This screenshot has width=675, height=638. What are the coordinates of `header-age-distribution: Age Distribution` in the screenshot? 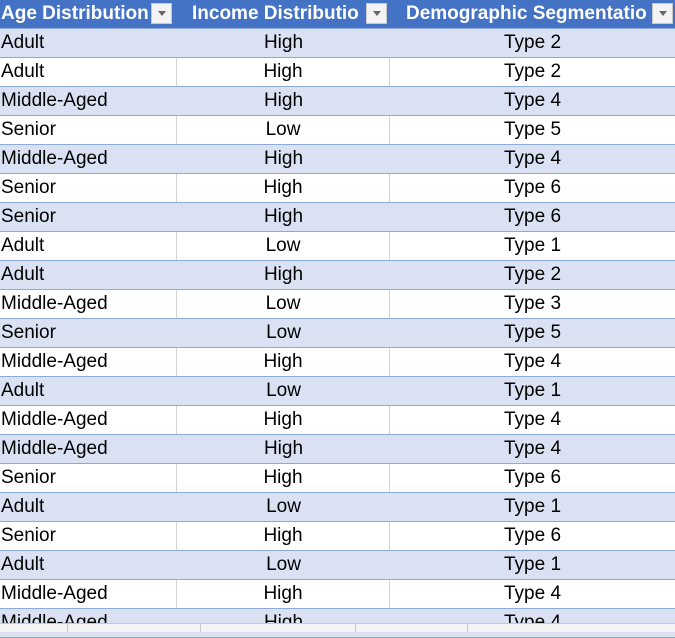 It's located at (88, 14).